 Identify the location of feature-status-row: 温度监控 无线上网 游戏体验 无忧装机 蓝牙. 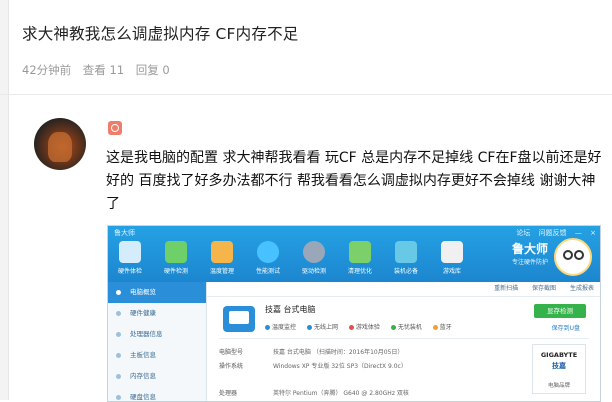
(363, 326).